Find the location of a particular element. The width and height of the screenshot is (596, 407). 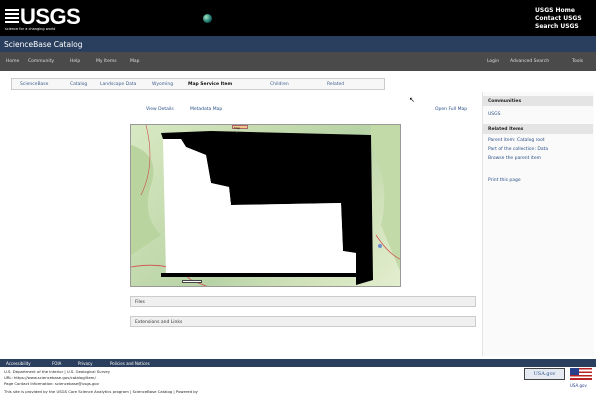

breadcrumb-item: Children is located at coordinates (279, 84).